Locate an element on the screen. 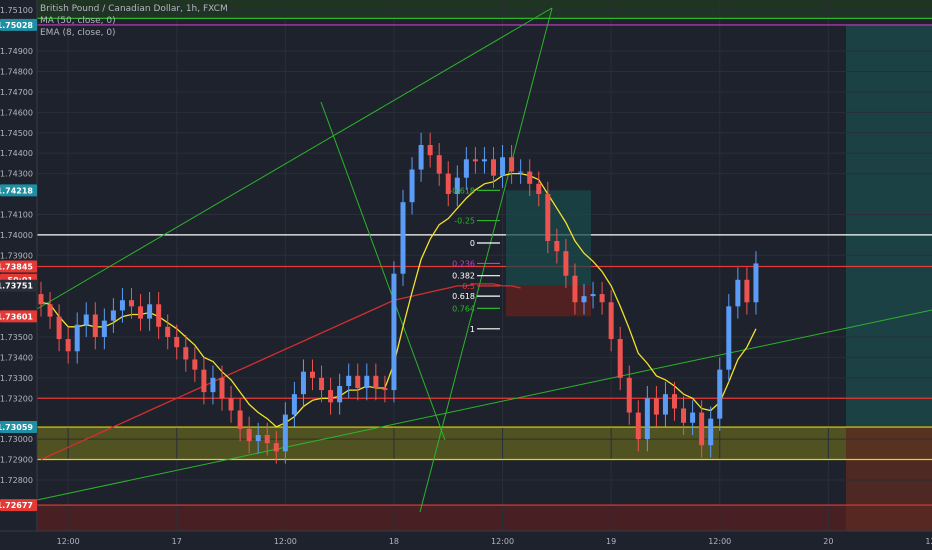  fib-level-label: -0.618 is located at coordinates (462, 190).